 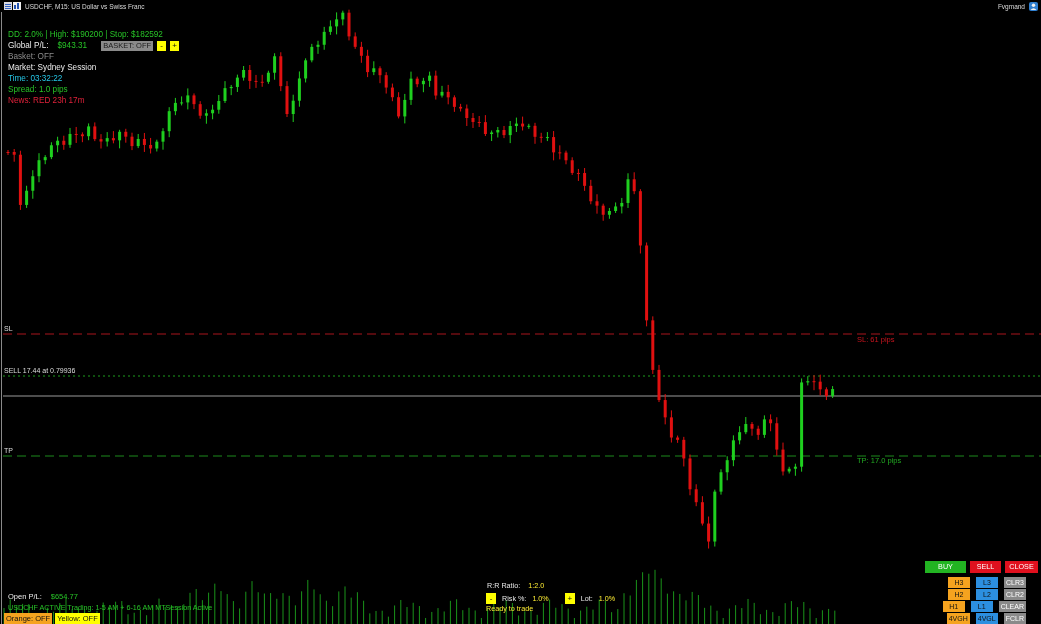 What do you see at coordinates (569, 598) in the screenshot?
I see `increase-button: +` at bounding box center [569, 598].